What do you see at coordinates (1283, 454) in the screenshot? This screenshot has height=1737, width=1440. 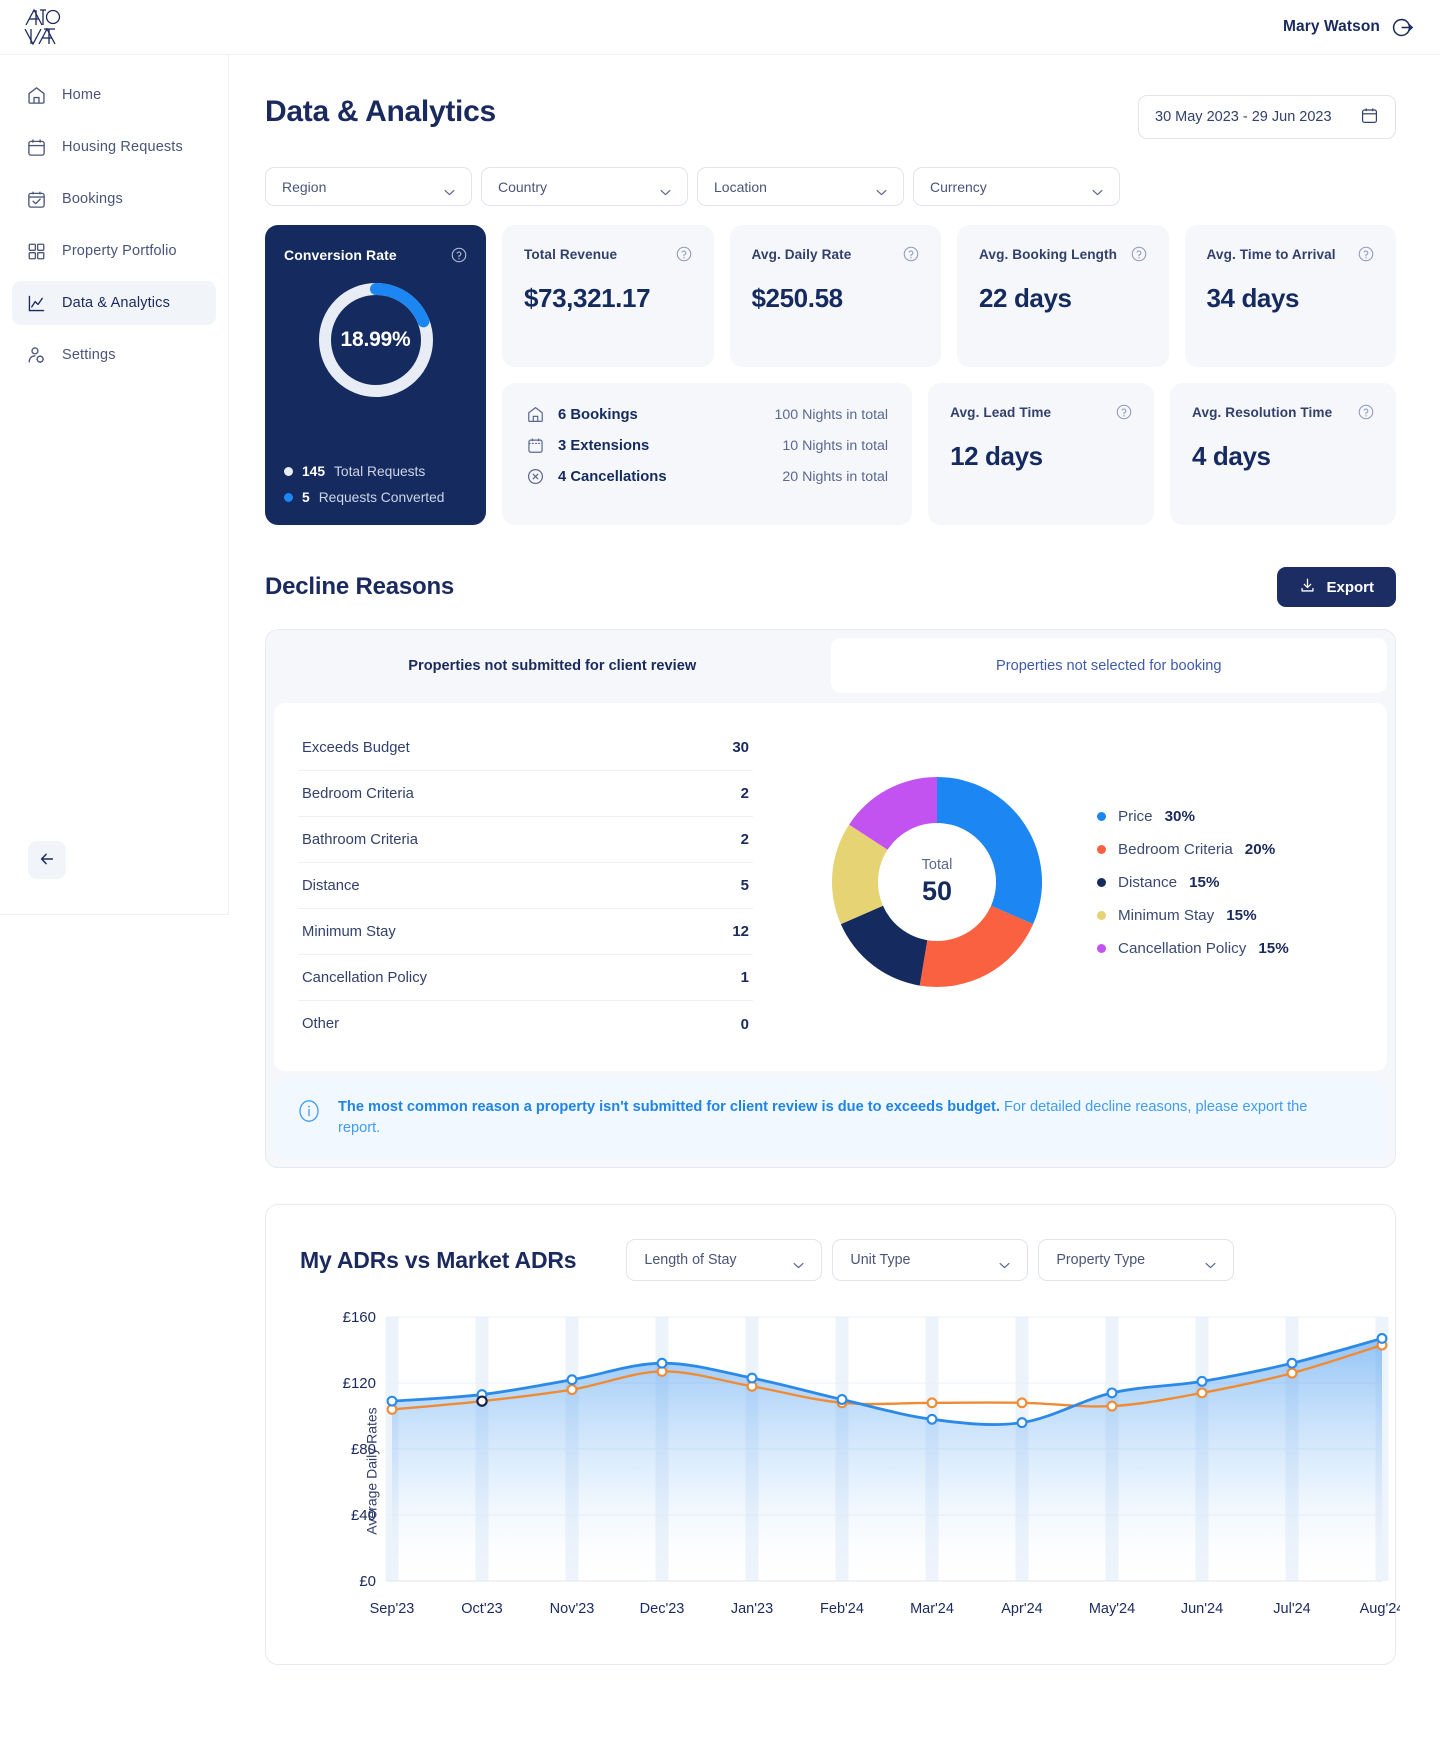 I see `kpi-card-avg-resolution-time: Avg. Resolution Time 4 days` at bounding box center [1283, 454].